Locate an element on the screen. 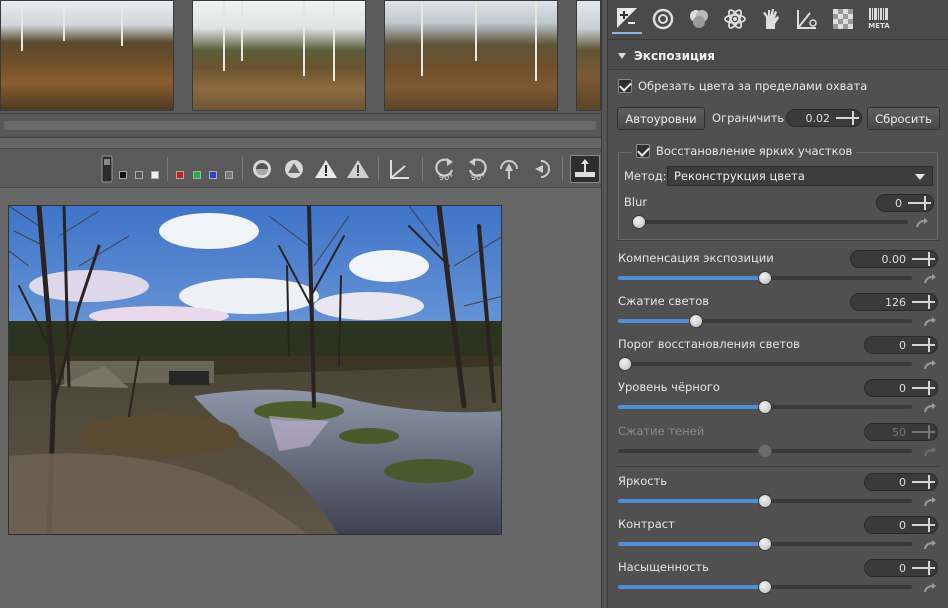 This screenshot has width=948, height=608. chevron-down-icon is located at coordinates (920, 177).